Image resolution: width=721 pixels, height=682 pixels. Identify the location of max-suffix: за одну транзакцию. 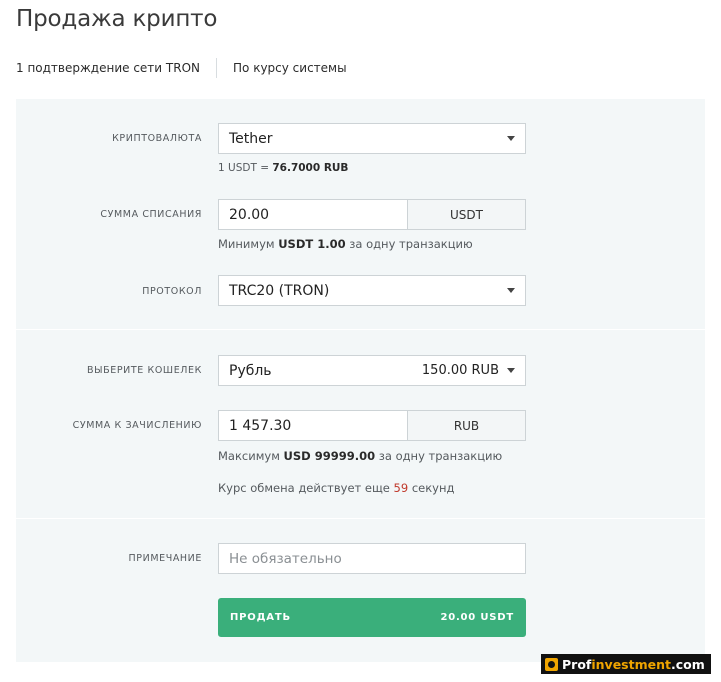
(439, 456).